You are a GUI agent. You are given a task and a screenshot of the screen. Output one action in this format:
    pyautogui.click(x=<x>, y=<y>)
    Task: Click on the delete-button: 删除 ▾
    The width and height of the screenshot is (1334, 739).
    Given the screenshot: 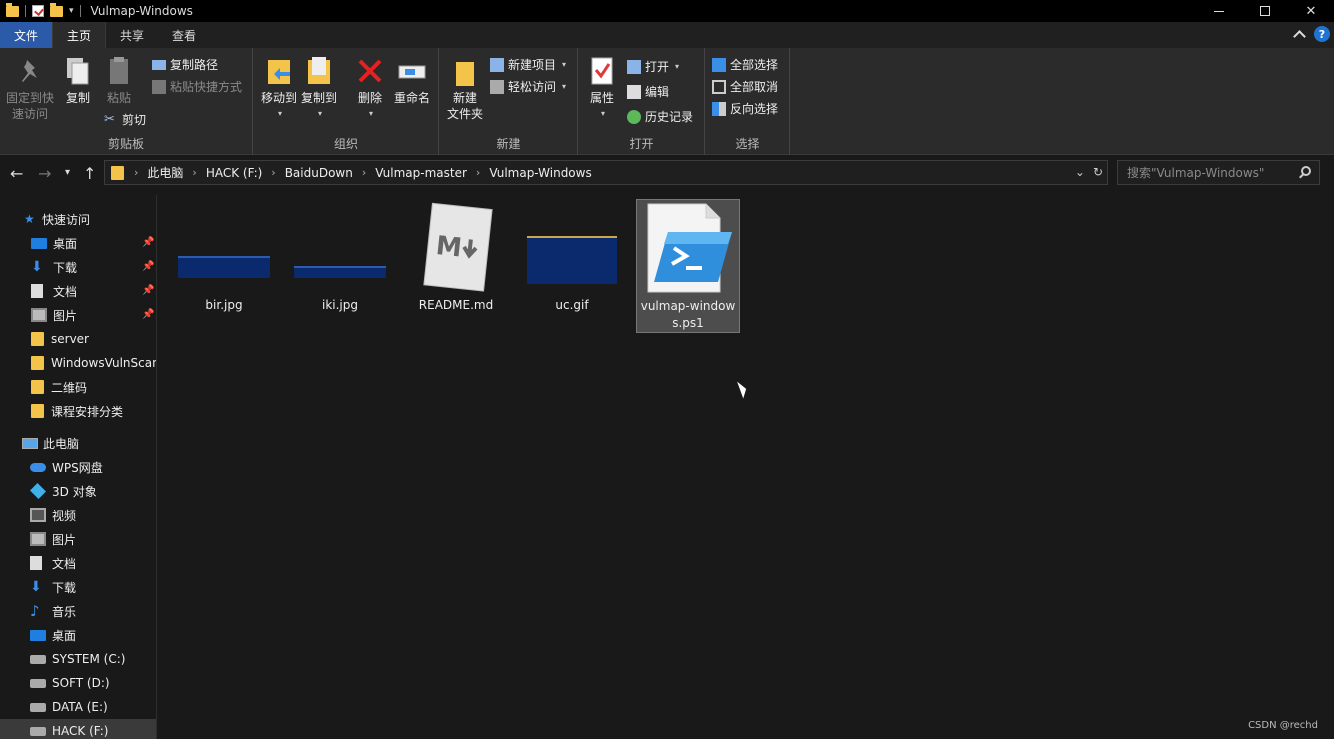 What is the action you would take?
    pyautogui.click(x=370, y=88)
    